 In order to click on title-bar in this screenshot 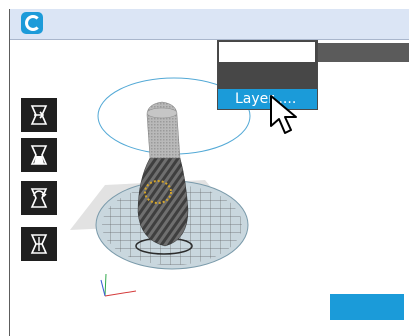, I will do `click(209, 24)`.